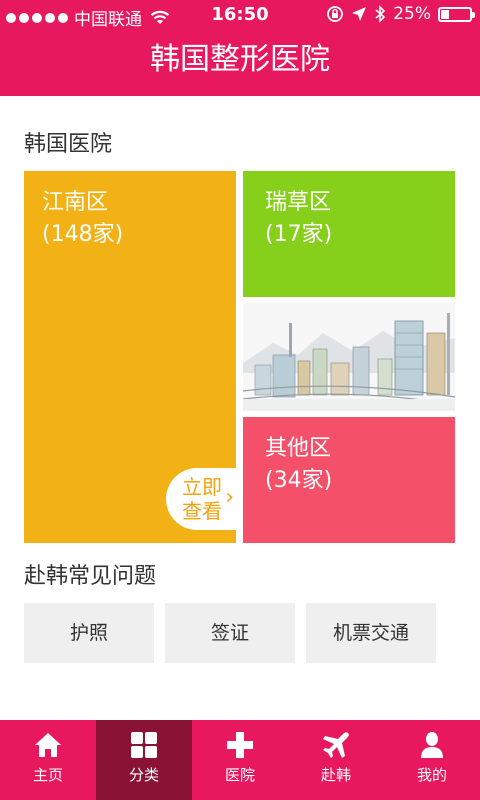 The height and width of the screenshot is (800, 480). I want to click on district-count: (148家), so click(83, 234).